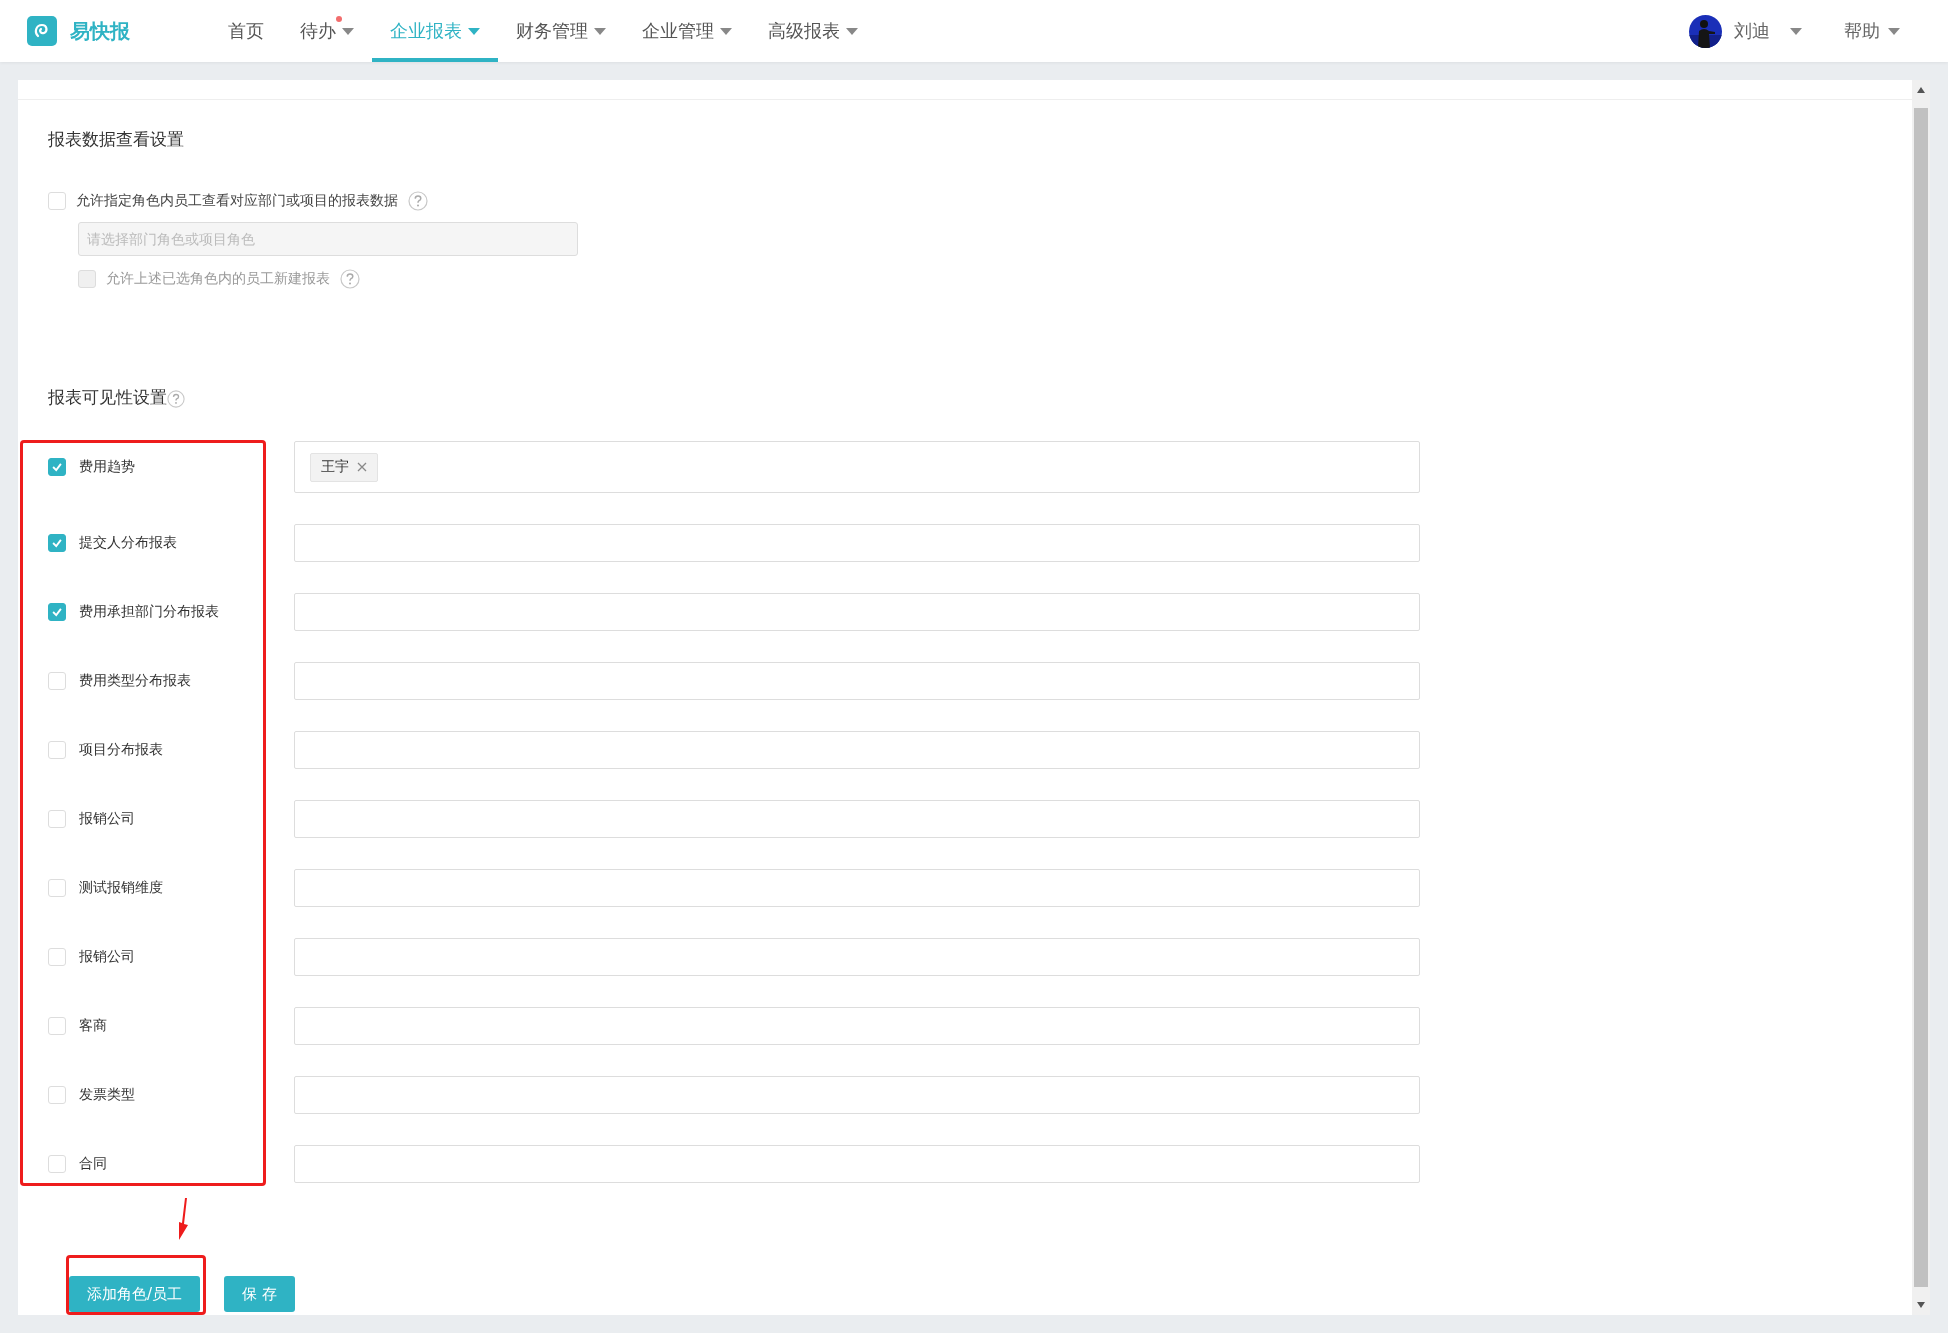 Image resolution: width=1948 pixels, height=1333 pixels. What do you see at coordinates (1921, 1305) in the screenshot?
I see `scroll-down-icon` at bounding box center [1921, 1305].